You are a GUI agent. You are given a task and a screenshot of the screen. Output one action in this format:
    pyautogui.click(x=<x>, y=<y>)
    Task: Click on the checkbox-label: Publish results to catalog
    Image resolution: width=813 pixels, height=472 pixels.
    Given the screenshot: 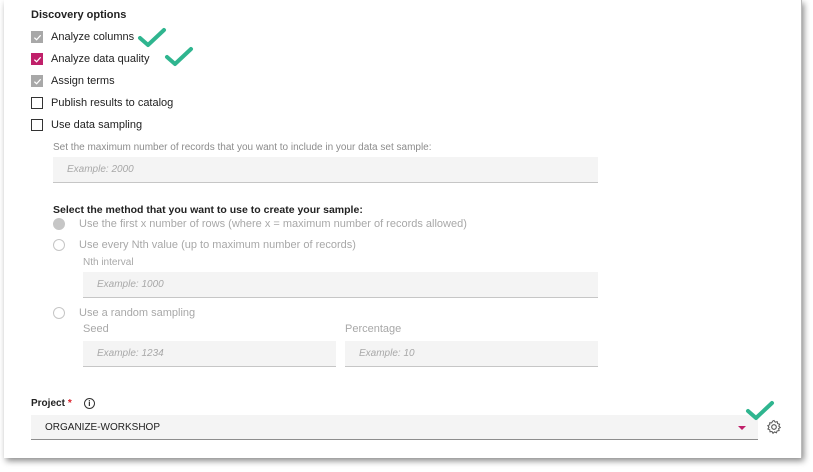 What is the action you would take?
    pyautogui.click(x=112, y=103)
    